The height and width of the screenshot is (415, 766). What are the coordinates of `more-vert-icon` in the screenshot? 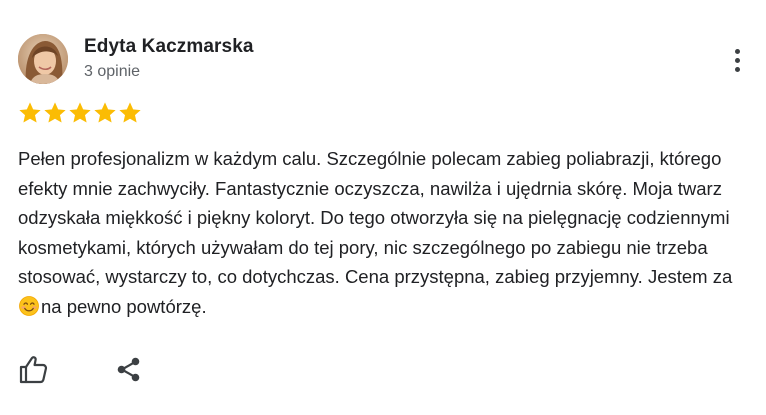 It's located at (737, 51).